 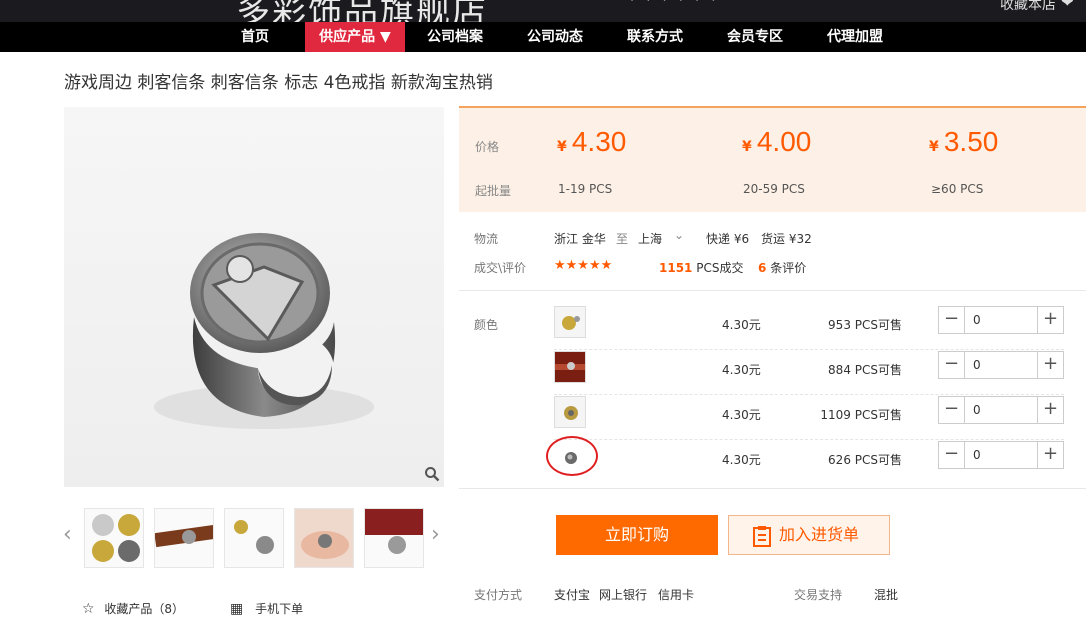 I want to click on express-fee: 快递 ¥6, so click(x=728, y=239).